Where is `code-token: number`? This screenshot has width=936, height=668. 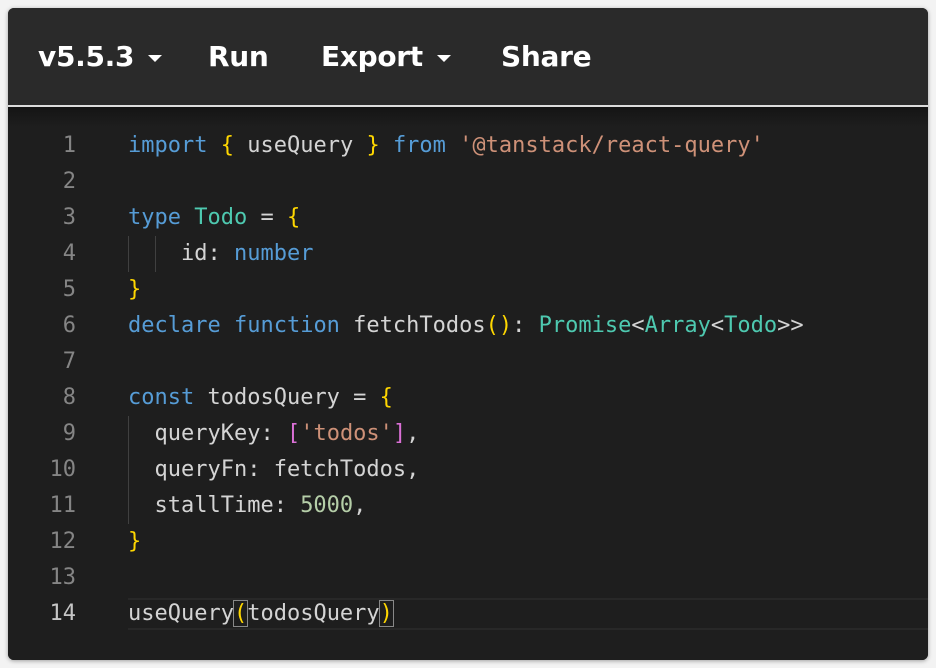
code-token: number is located at coordinates (273, 253).